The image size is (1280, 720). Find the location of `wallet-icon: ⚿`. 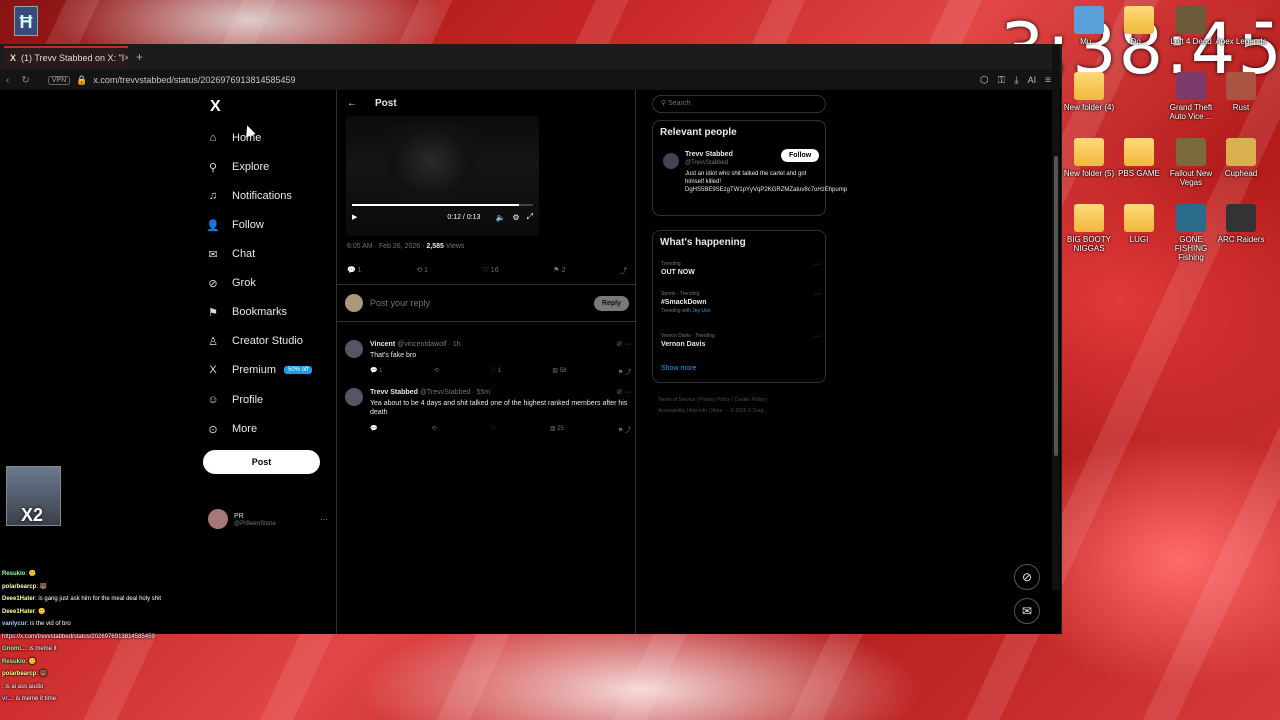

wallet-icon: ⚿ is located at coordinates (1002, 80).